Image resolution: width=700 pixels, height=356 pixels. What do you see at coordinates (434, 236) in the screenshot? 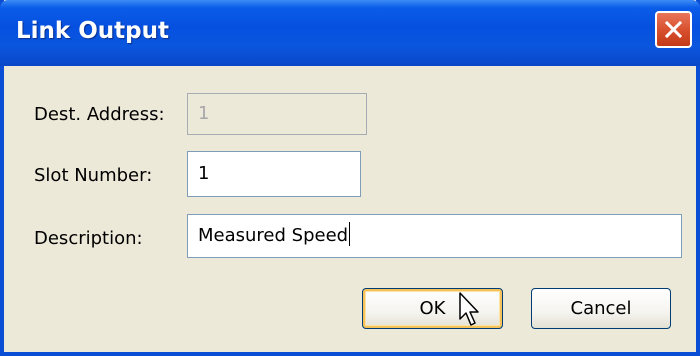
I see `description-field: Measured Speed` at bounding box center [434, 236].